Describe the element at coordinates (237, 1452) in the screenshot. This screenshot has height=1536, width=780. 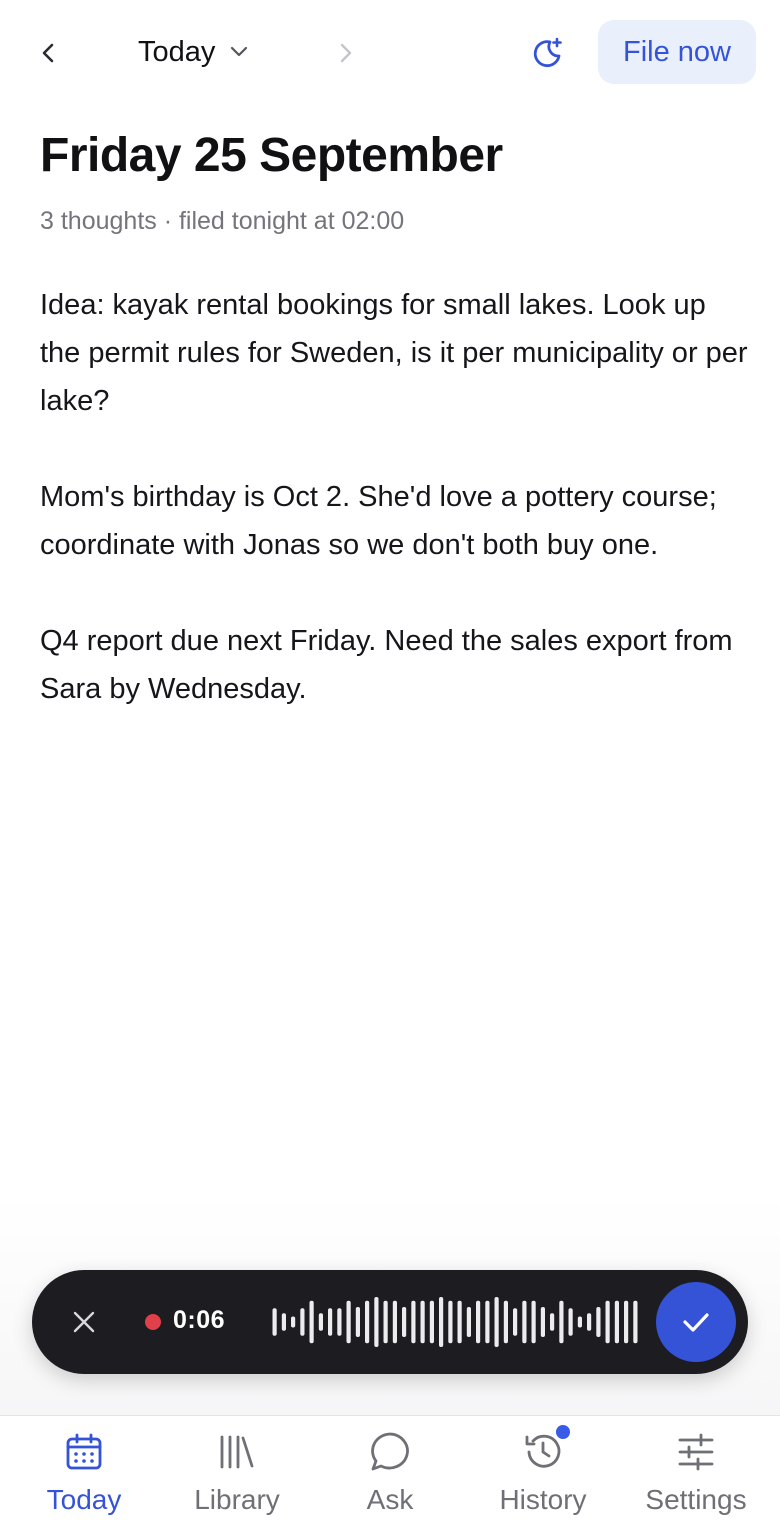
I see `library-icon` at that location.